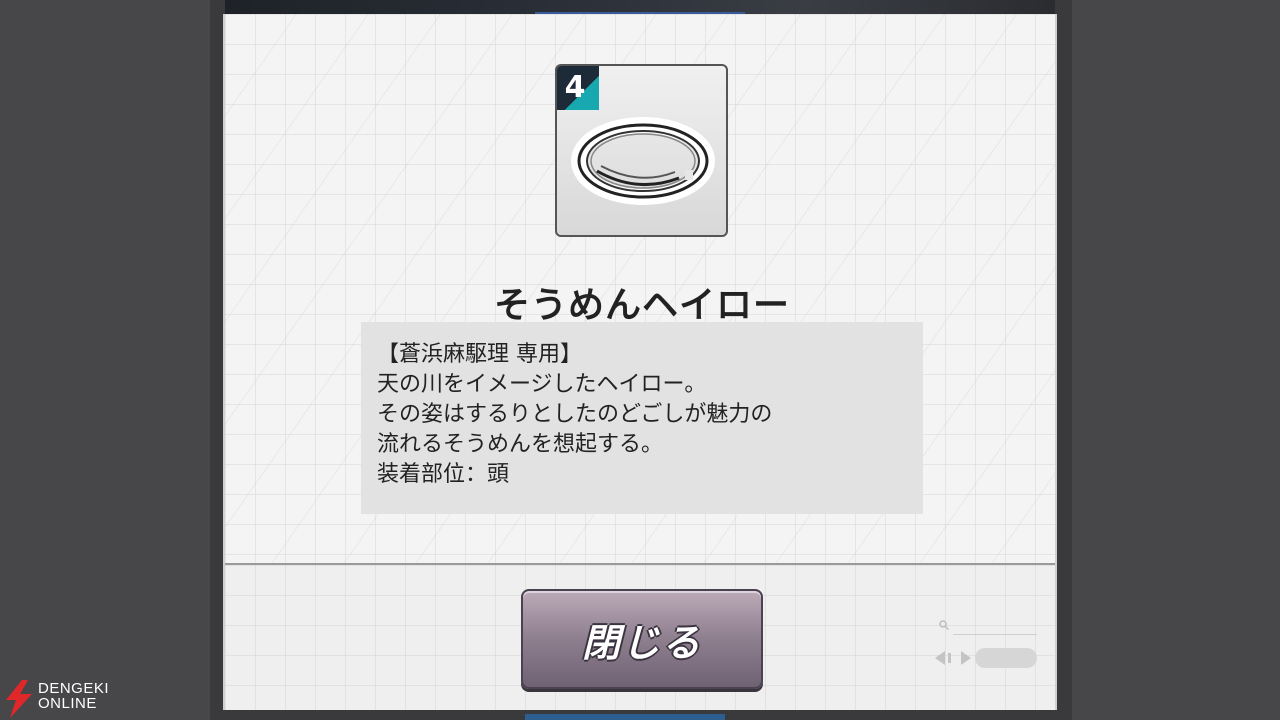 This screenshot has width=1280, height=720. What do you see at coordinates (1006, 658) in the screenshot?
I see `page-indicator` at bounding box center [1006, 658].